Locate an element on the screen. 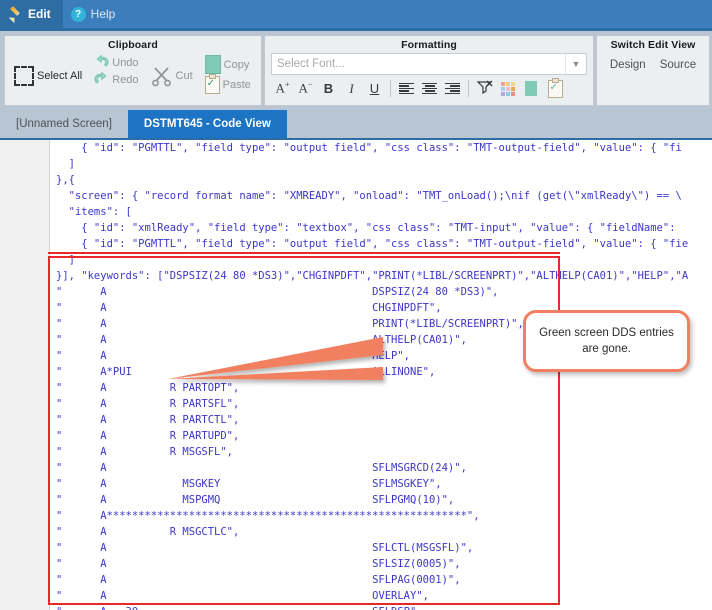 Image resolution: width=712 pixels, height=610 pixels. align-center-button is located at coordinates (429, 88).